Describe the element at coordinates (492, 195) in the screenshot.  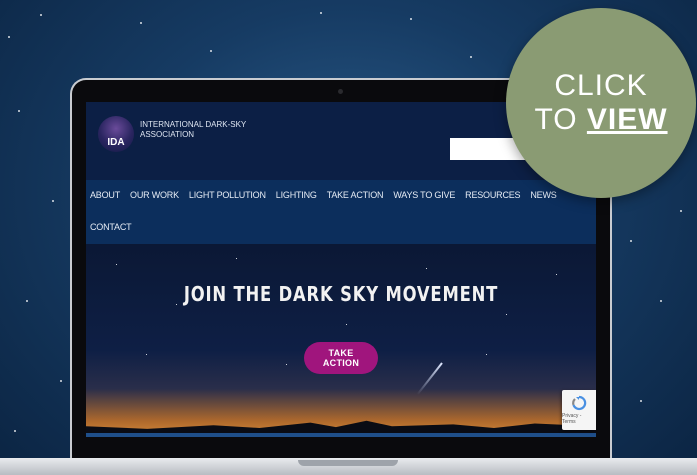
I see `nav-item-resources: RESOURCES` at that location.